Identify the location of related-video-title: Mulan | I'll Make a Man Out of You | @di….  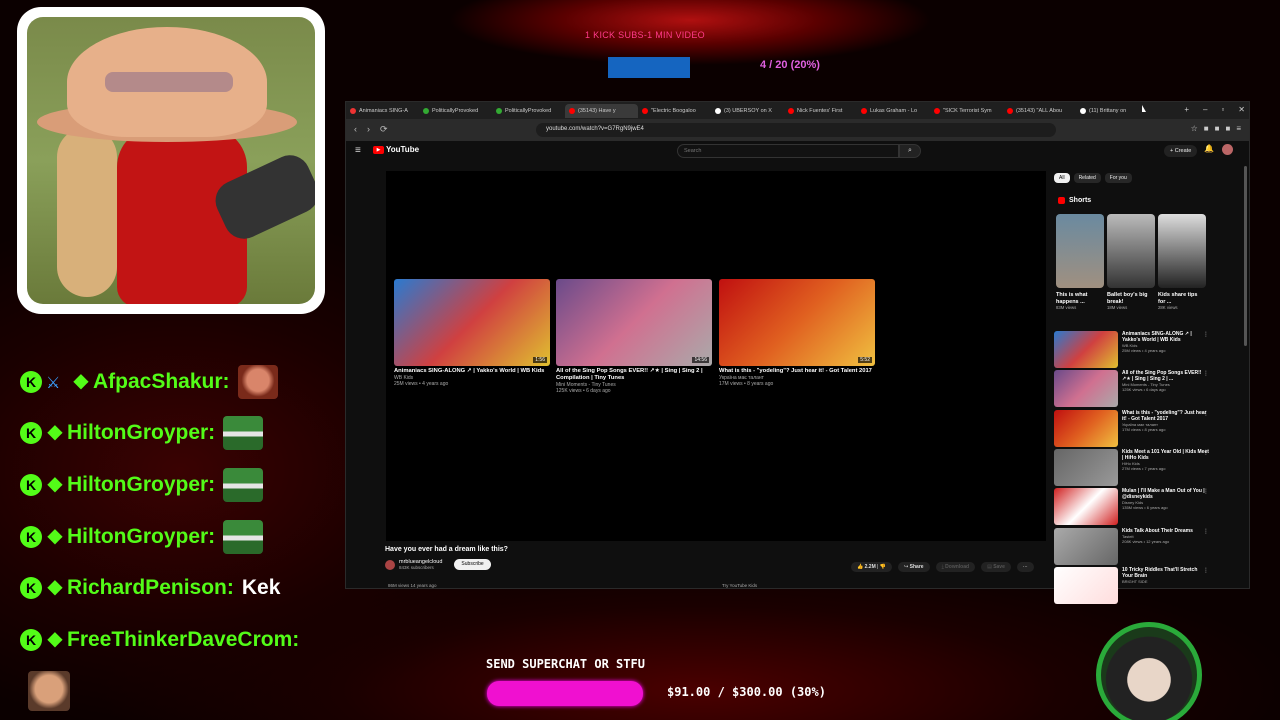
(1163, 494).